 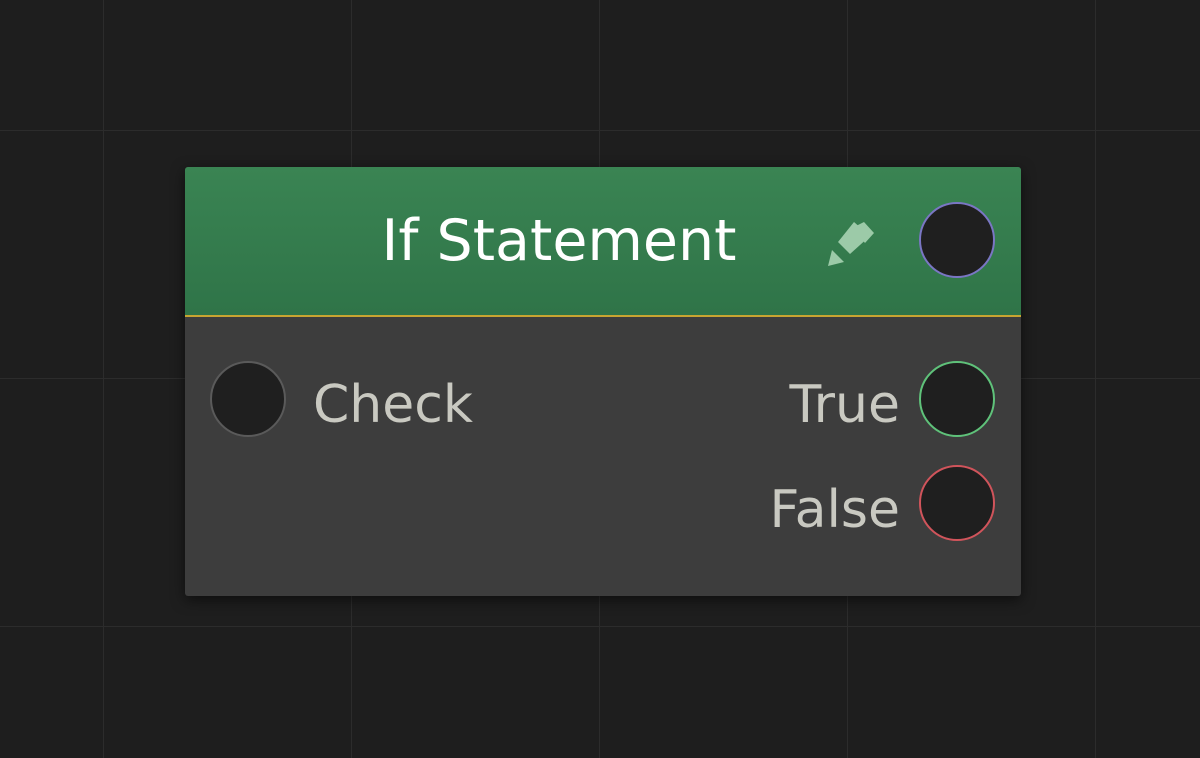 What do you see at coordinates (844, 405) in the screenshot?
I see `true-label: True` at bounding box center [844, 405].